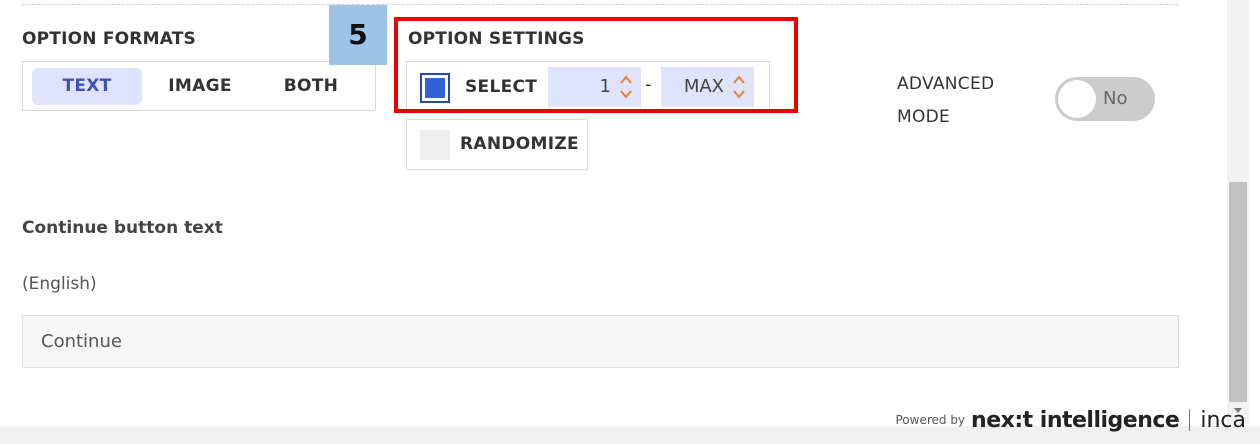  What do you see at coordinates (87, 86) in the screenshot?
I see `format-text-button: TEXT` at bounding box center [87, 86].